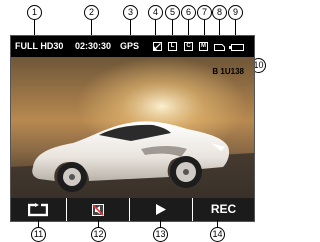 The width and height of the screenshot is (320, 242). What do you see at coordinates (203, 46) in the screenshot?
I see `motion-m-icon: M` at bounding box center [203, 46].